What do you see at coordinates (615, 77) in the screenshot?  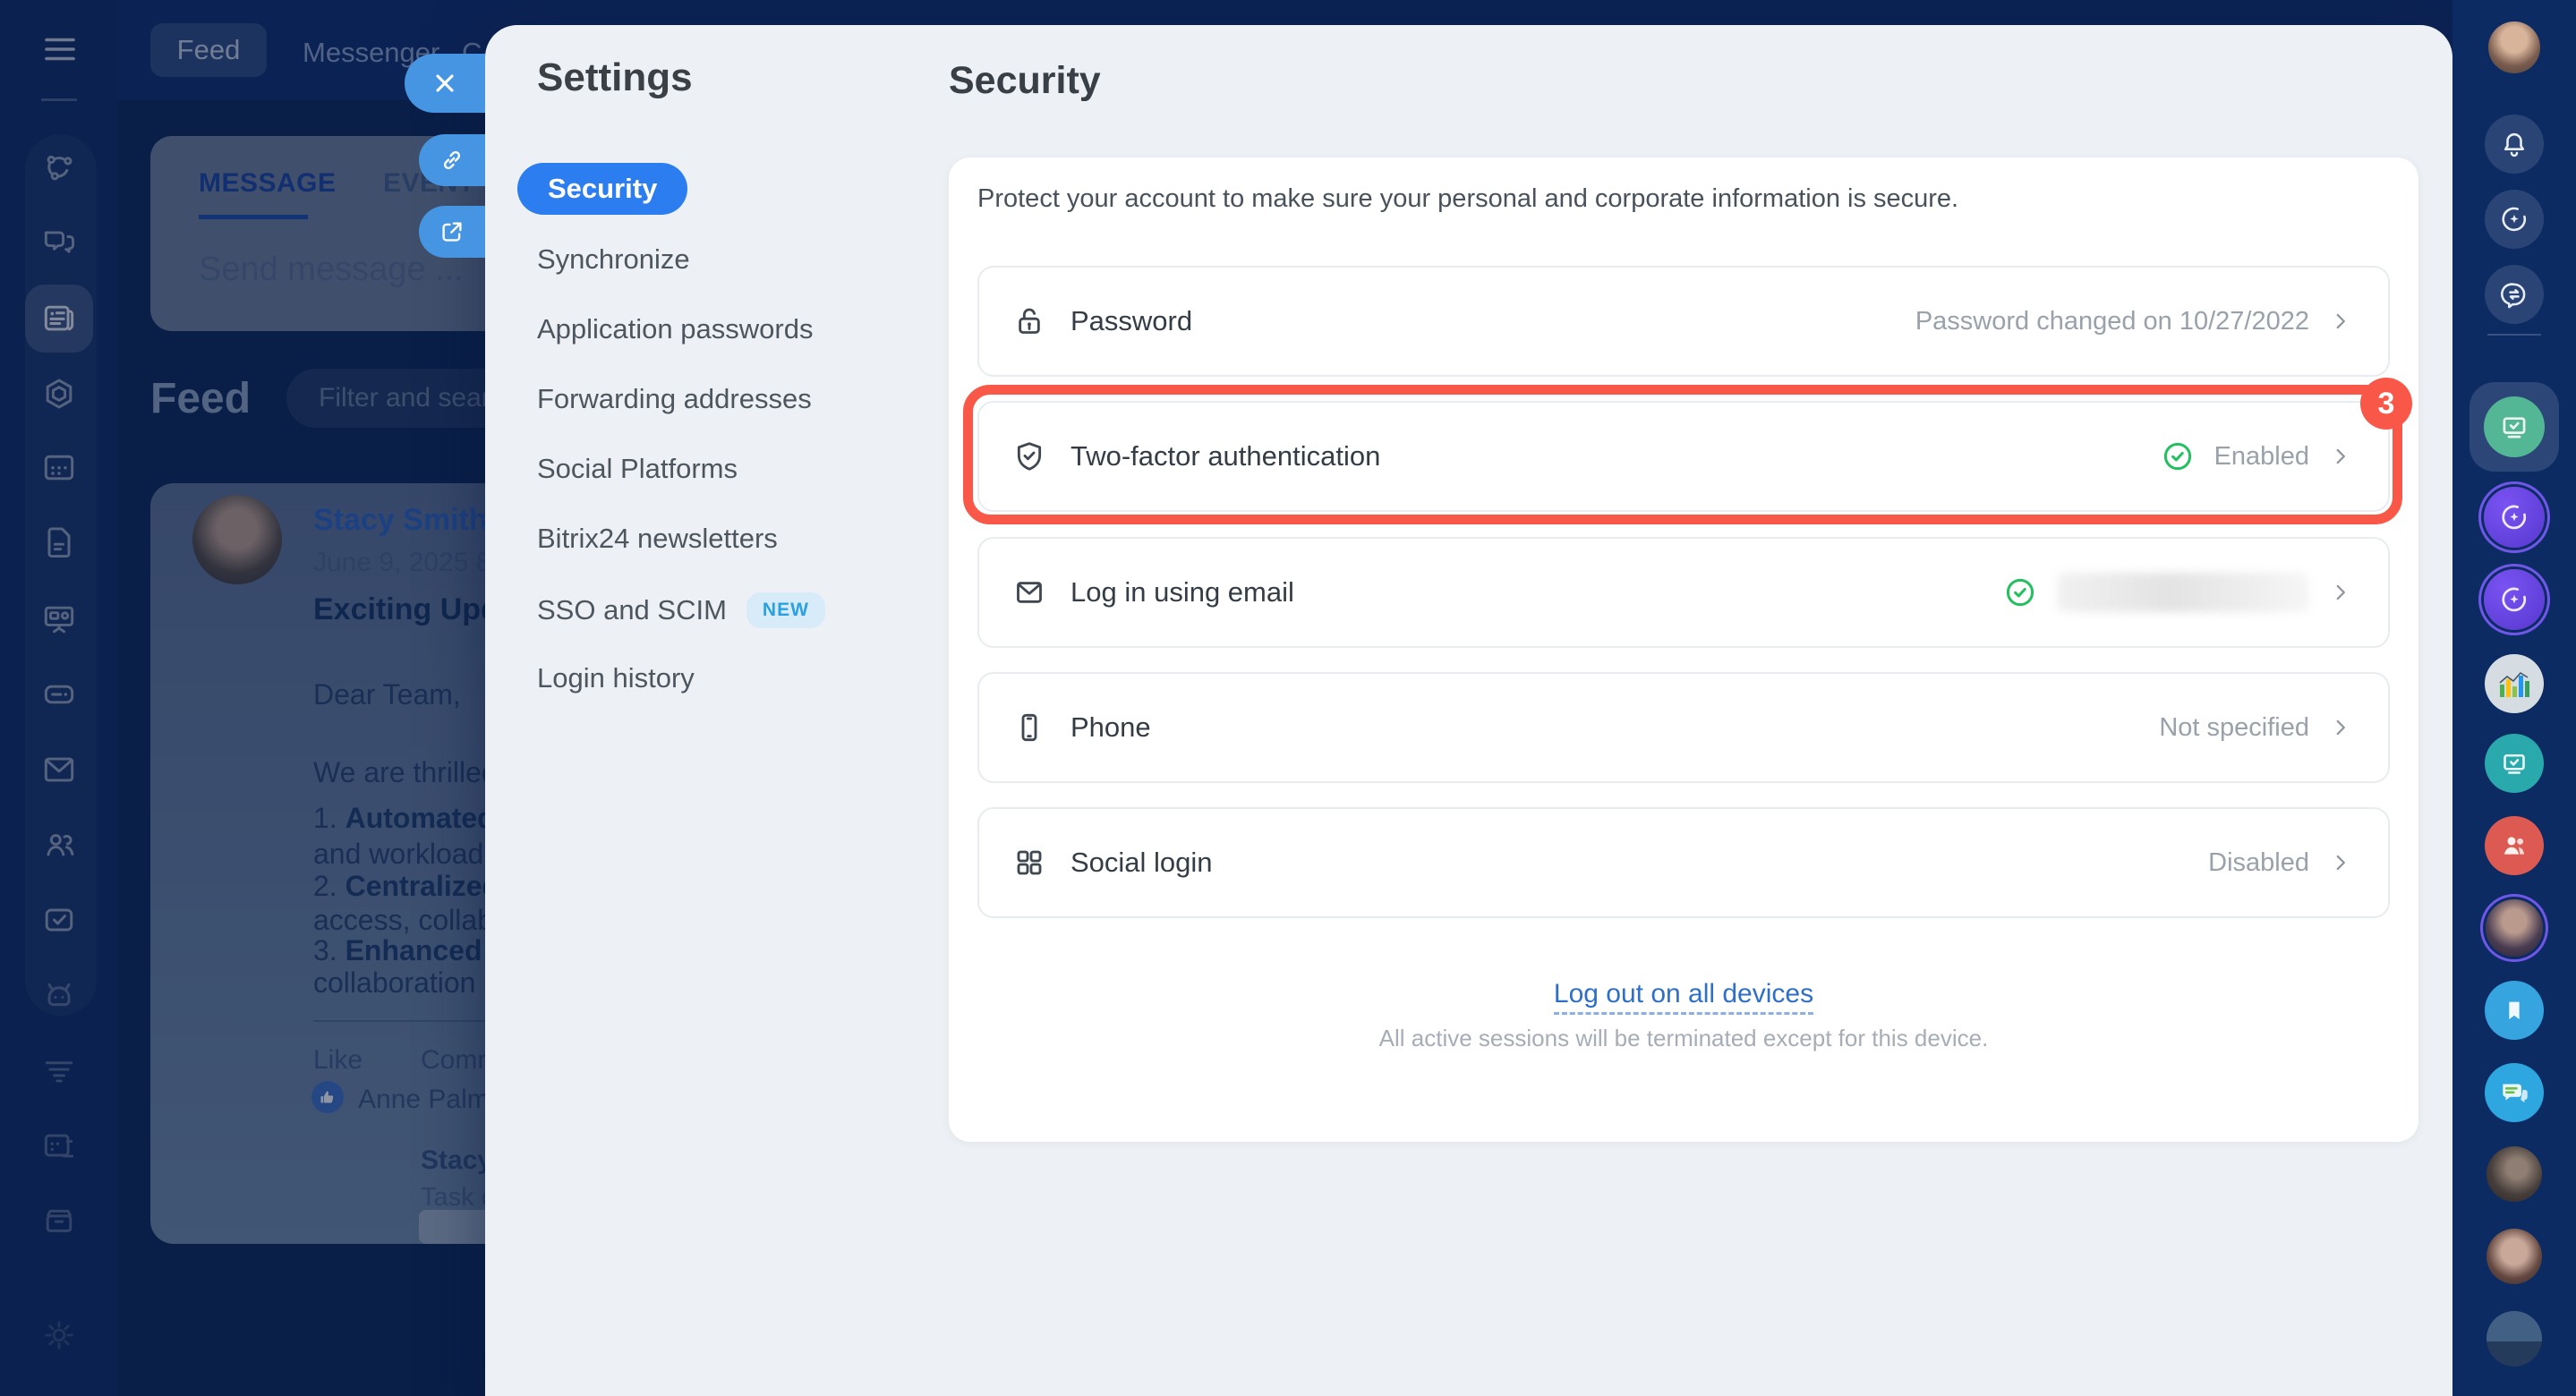 I see `settings-title: Settings` at bounding box center [615, 77].